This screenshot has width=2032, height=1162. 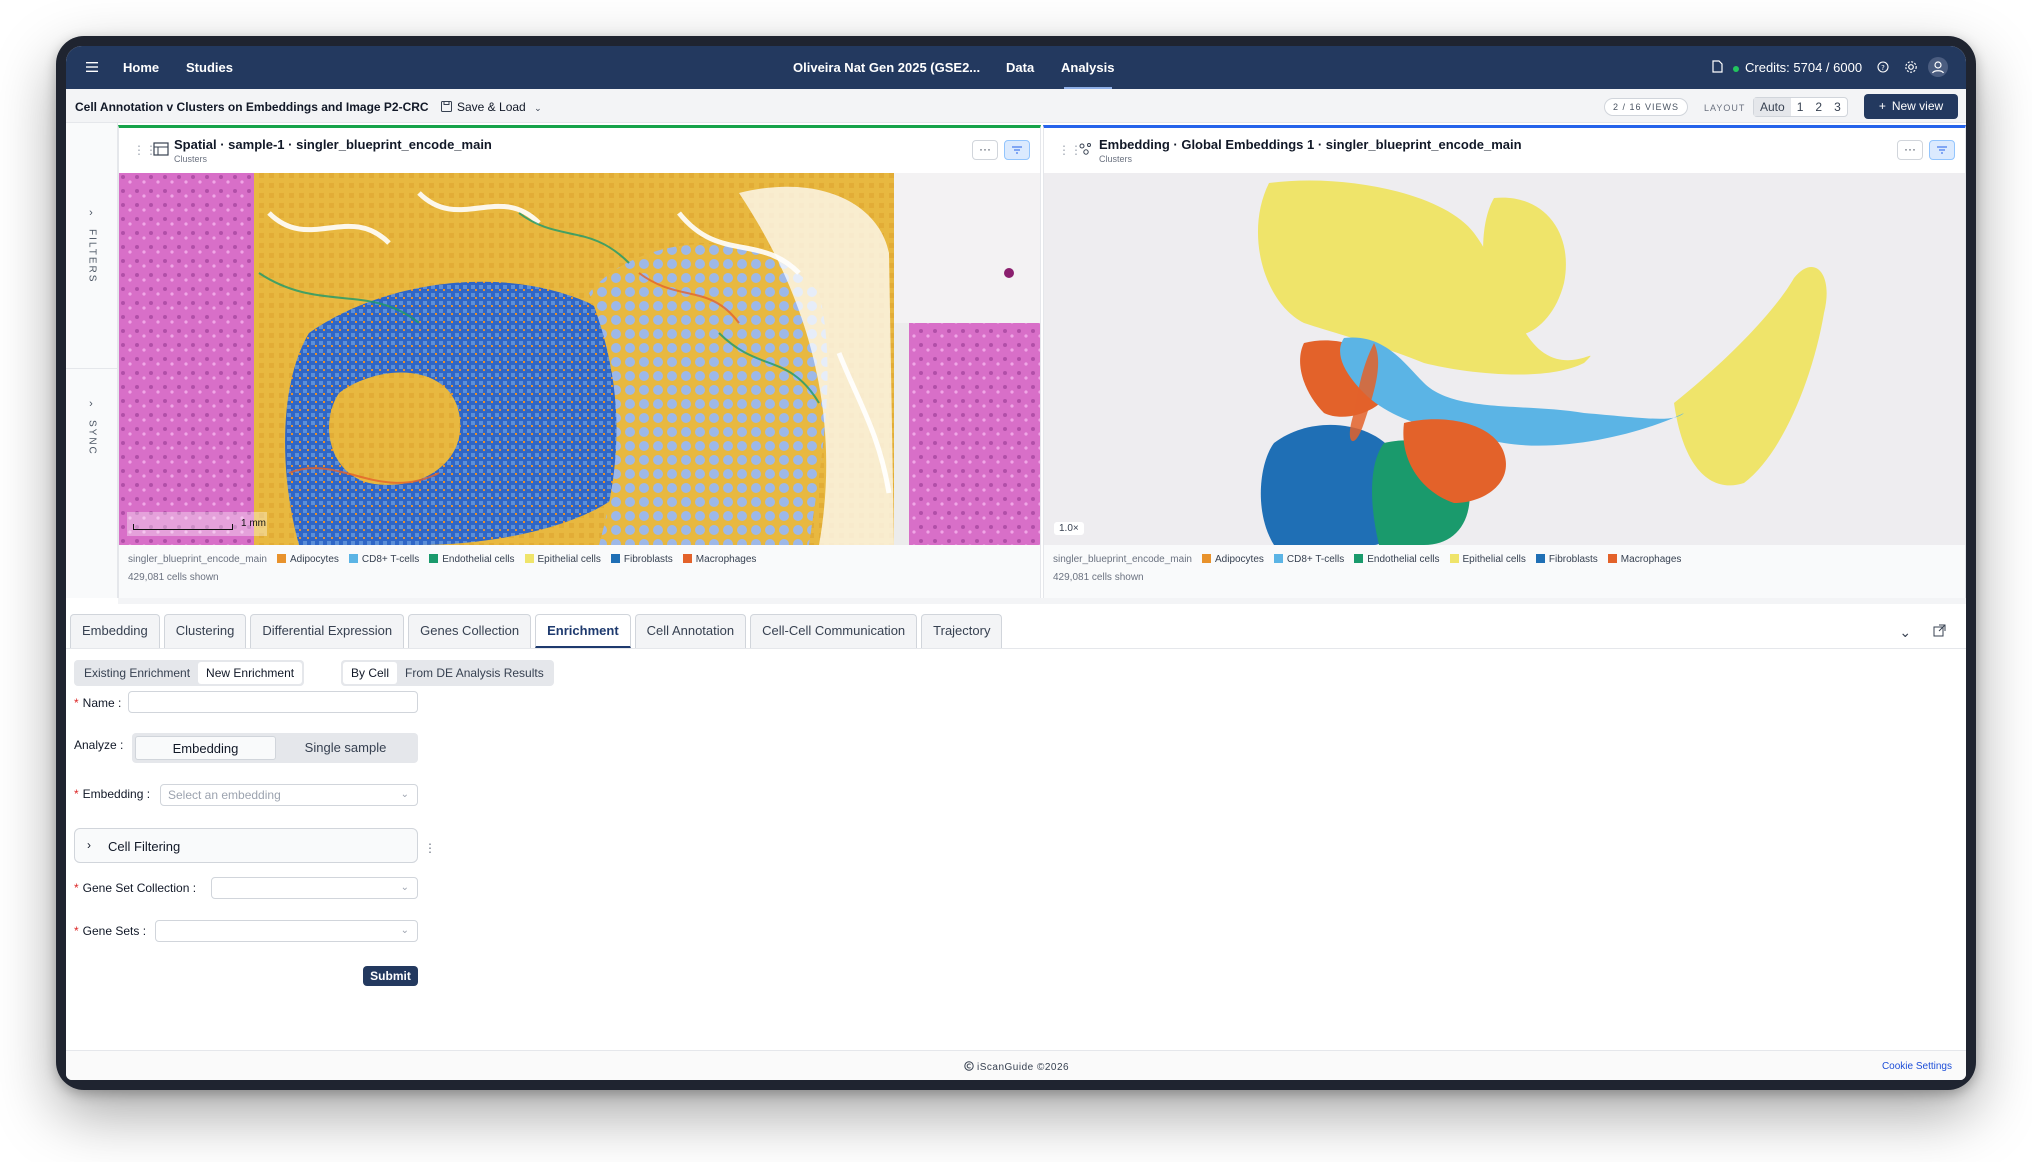 I want to click on tab-cell-annotation: Cell Annotation, so click(x=690, y=631).